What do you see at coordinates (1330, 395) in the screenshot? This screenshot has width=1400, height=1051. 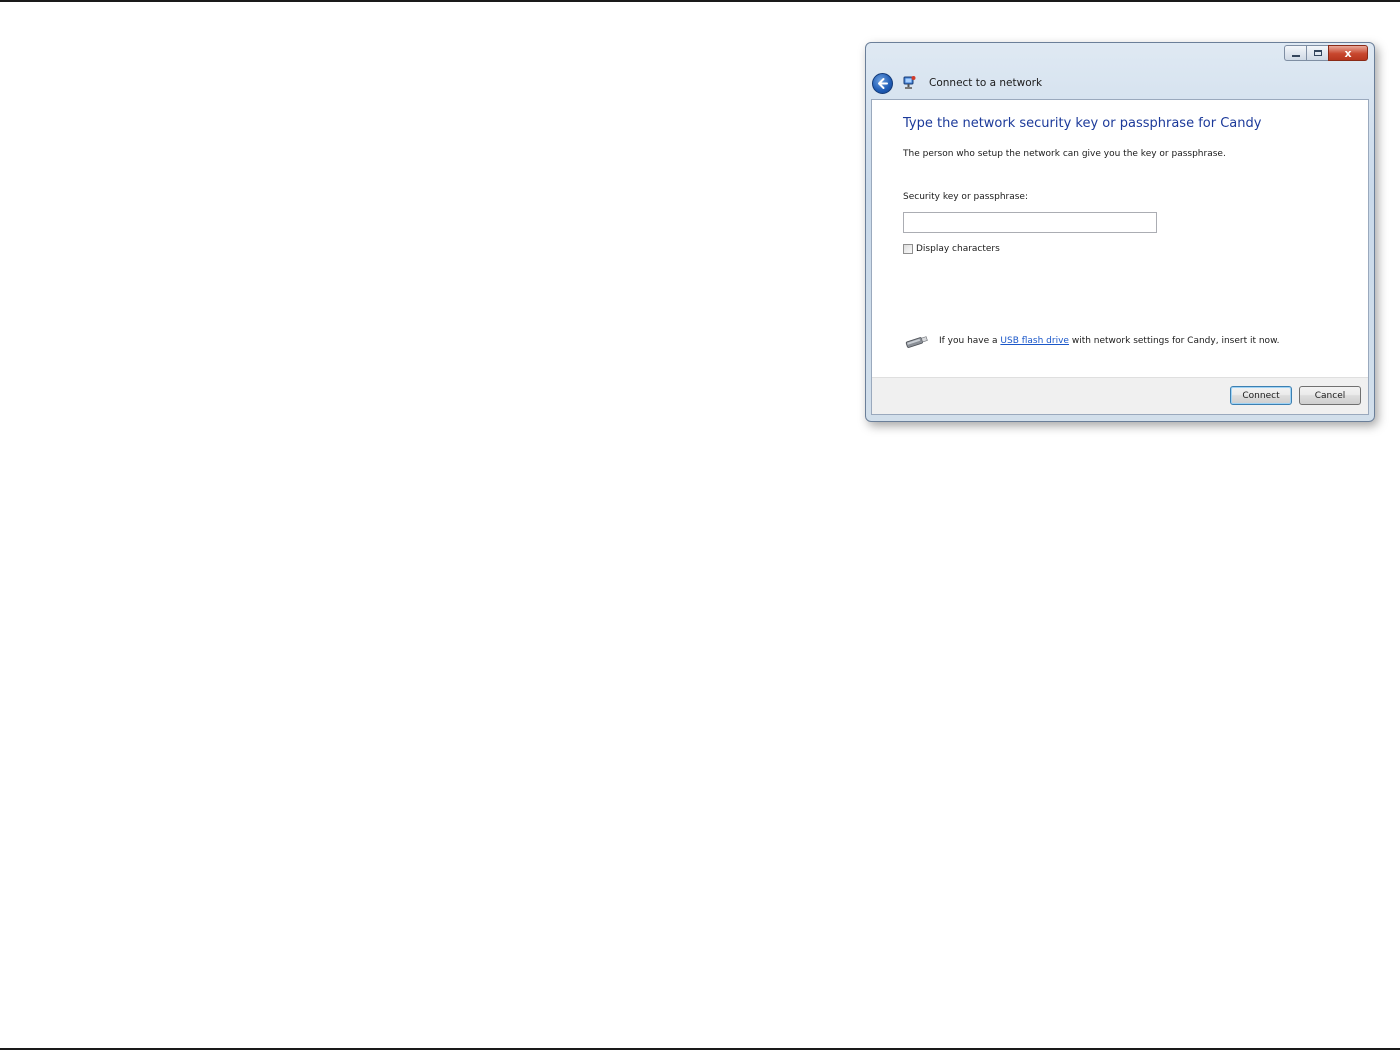 I see `cancel-button: Cancel` at bounding box center [1330, 395].